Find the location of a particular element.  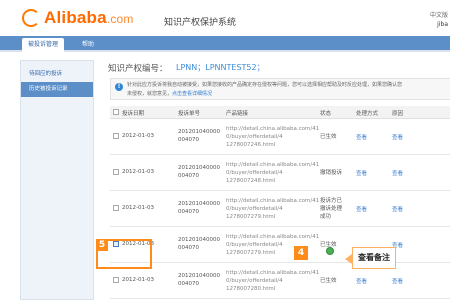

column-header-status: 状态 is located at coordinates (326, 114).